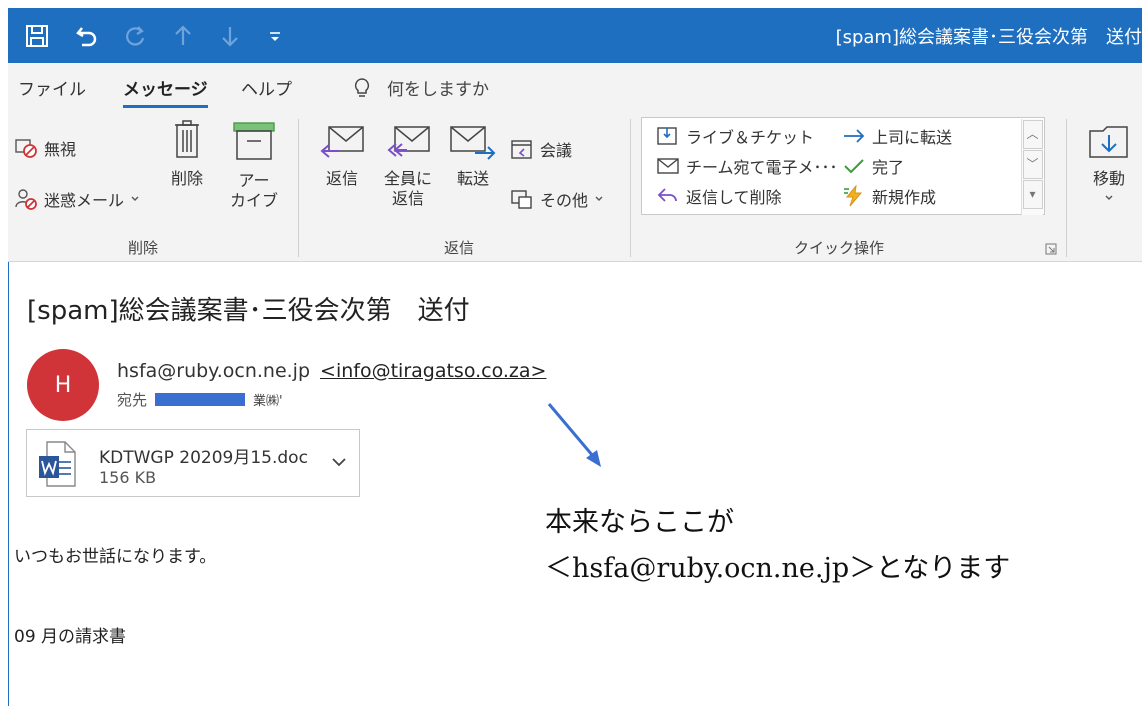 This screenshot has width=1142, height=706. Describe the element at coordinates (575, 86) in the screenshot. I see `menu-bar: ファイル メッセージ ヘルプ 何をしますか` at that location.